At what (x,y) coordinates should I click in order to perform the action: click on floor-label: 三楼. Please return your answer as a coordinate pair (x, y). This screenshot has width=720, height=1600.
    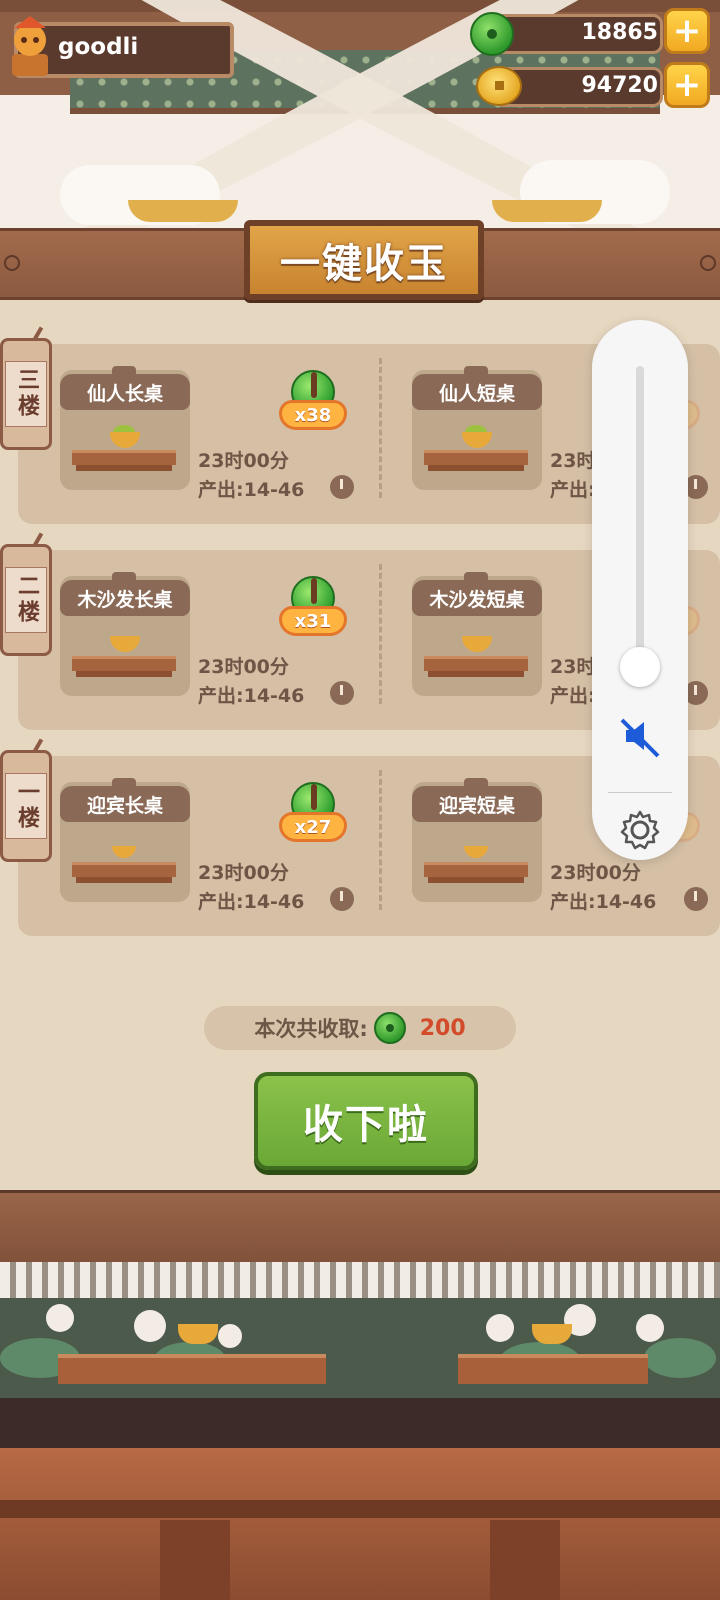
    Looking at the image, I should click on (26, 394).